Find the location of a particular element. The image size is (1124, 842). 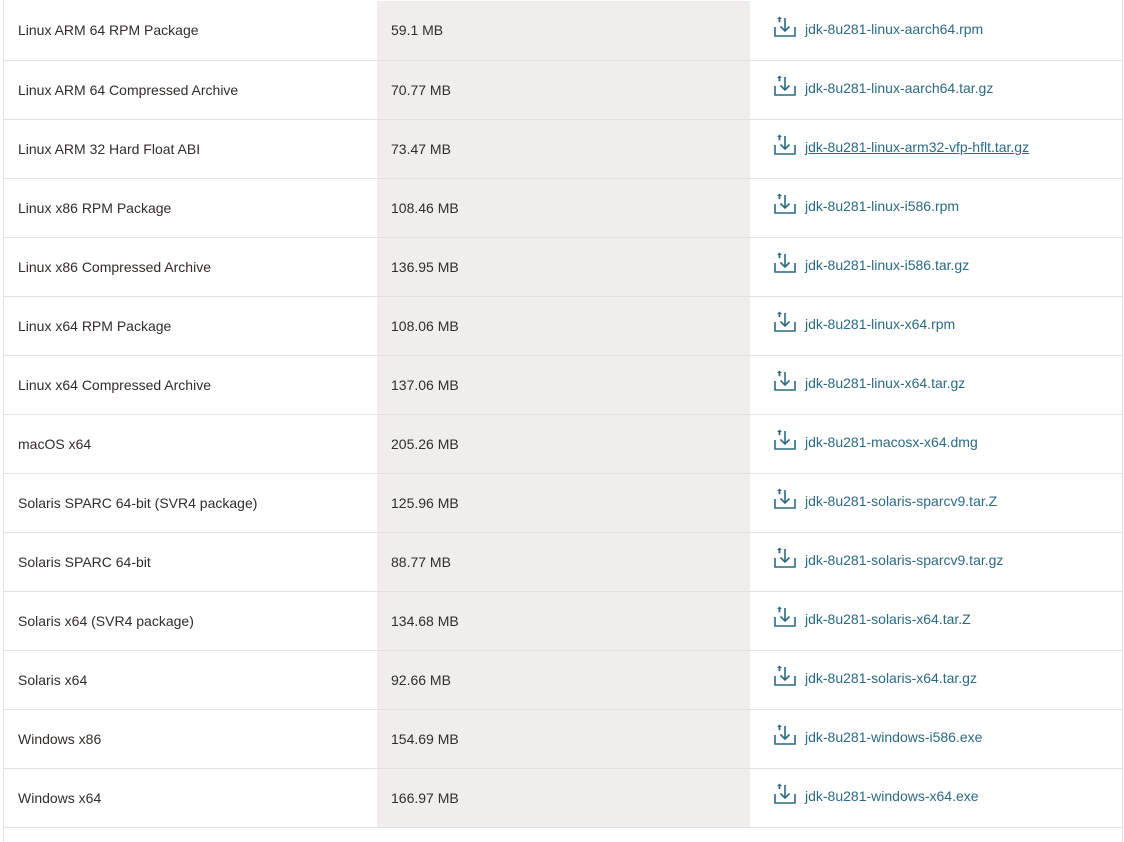

download-link-9: jdk-8u281-solaris-sparcv9.tar.Z is located at coordinates (886, 500).